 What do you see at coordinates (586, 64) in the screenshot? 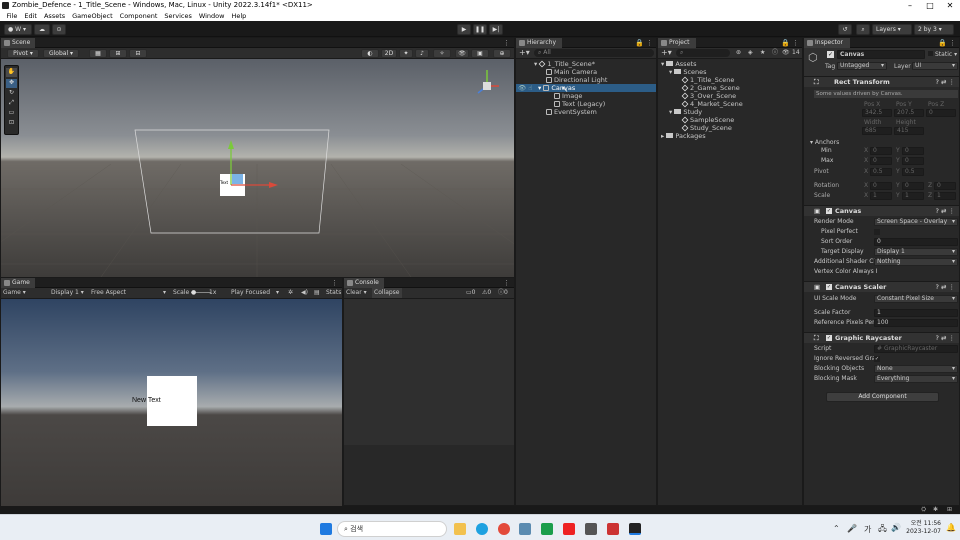
I see `scene-root: ▾ 1_Title_Scene*` at bounding box center [586, 64].